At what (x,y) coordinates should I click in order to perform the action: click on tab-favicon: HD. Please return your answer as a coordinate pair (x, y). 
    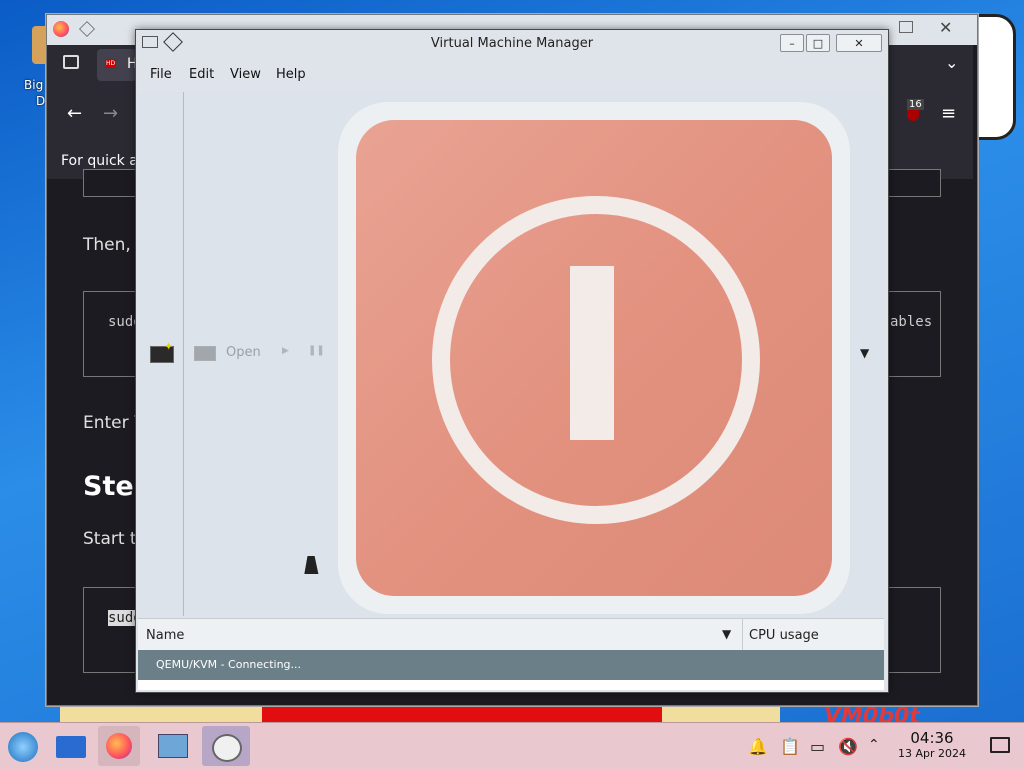
    Looking at the image, I should click on (111, 63).